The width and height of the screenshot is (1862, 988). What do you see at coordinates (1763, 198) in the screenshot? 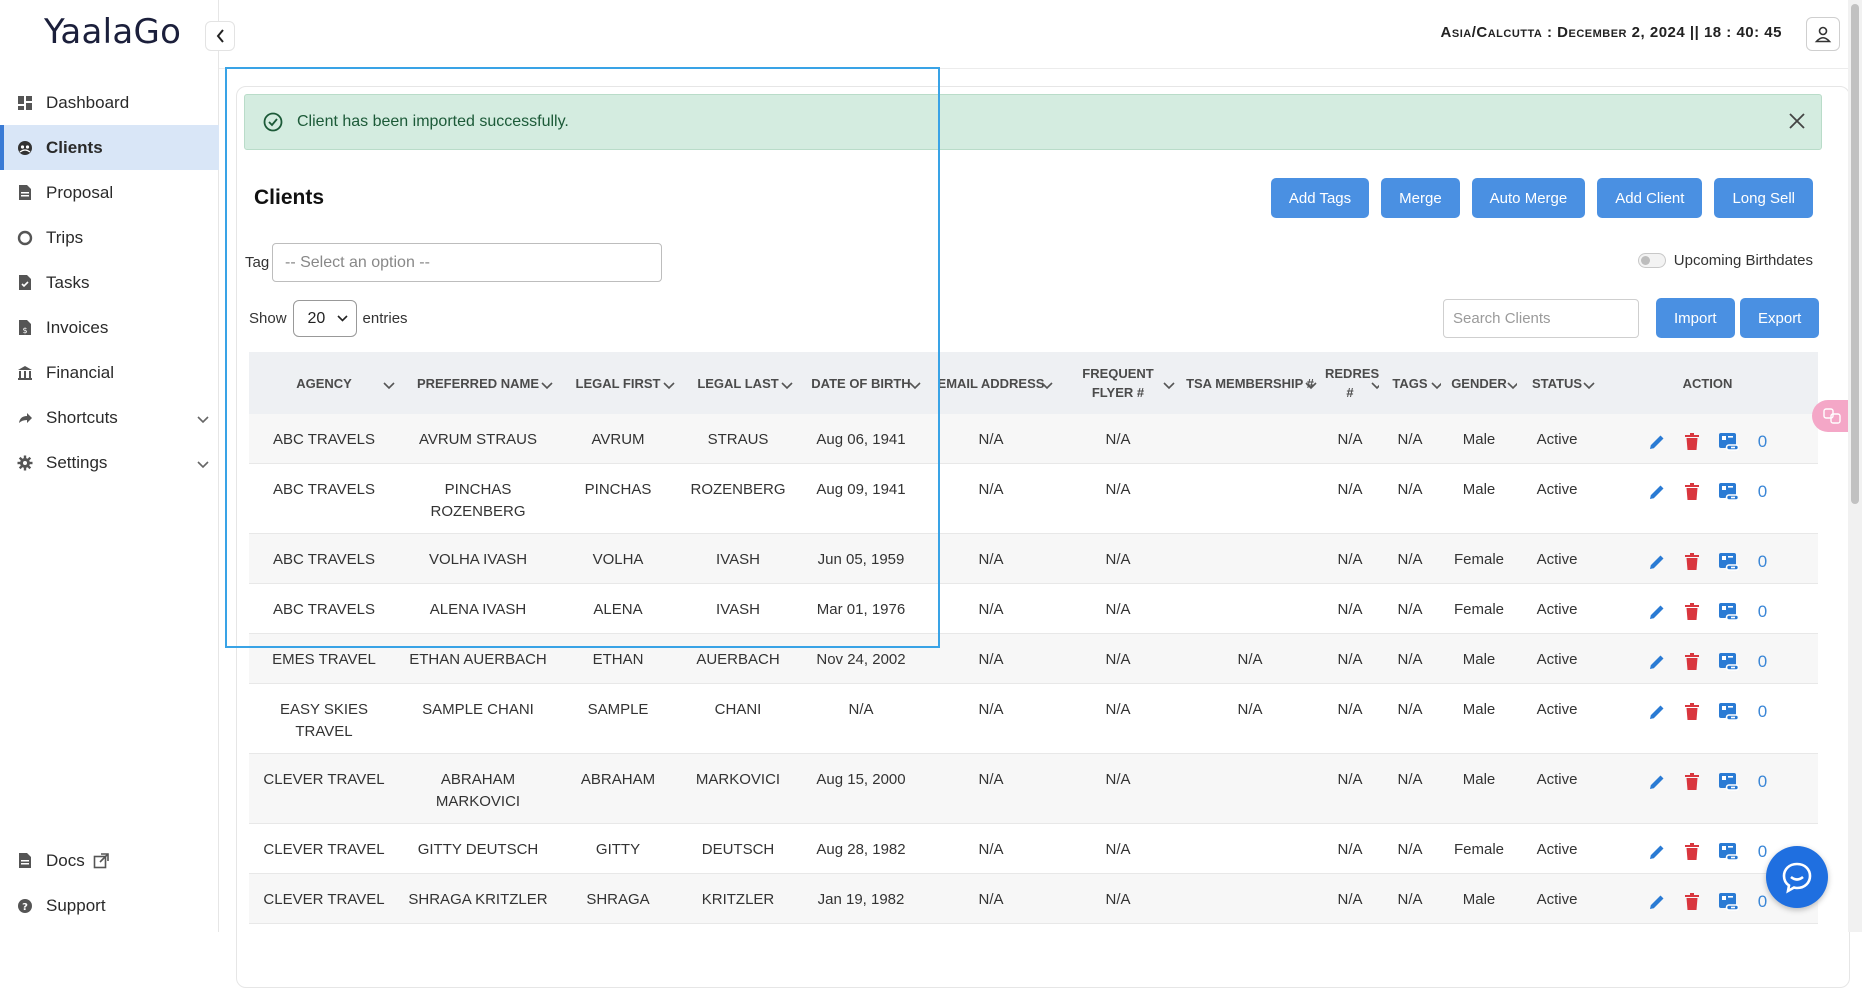
I see `long-sell-button: Long Sell` at bounding box center [1763, 198].